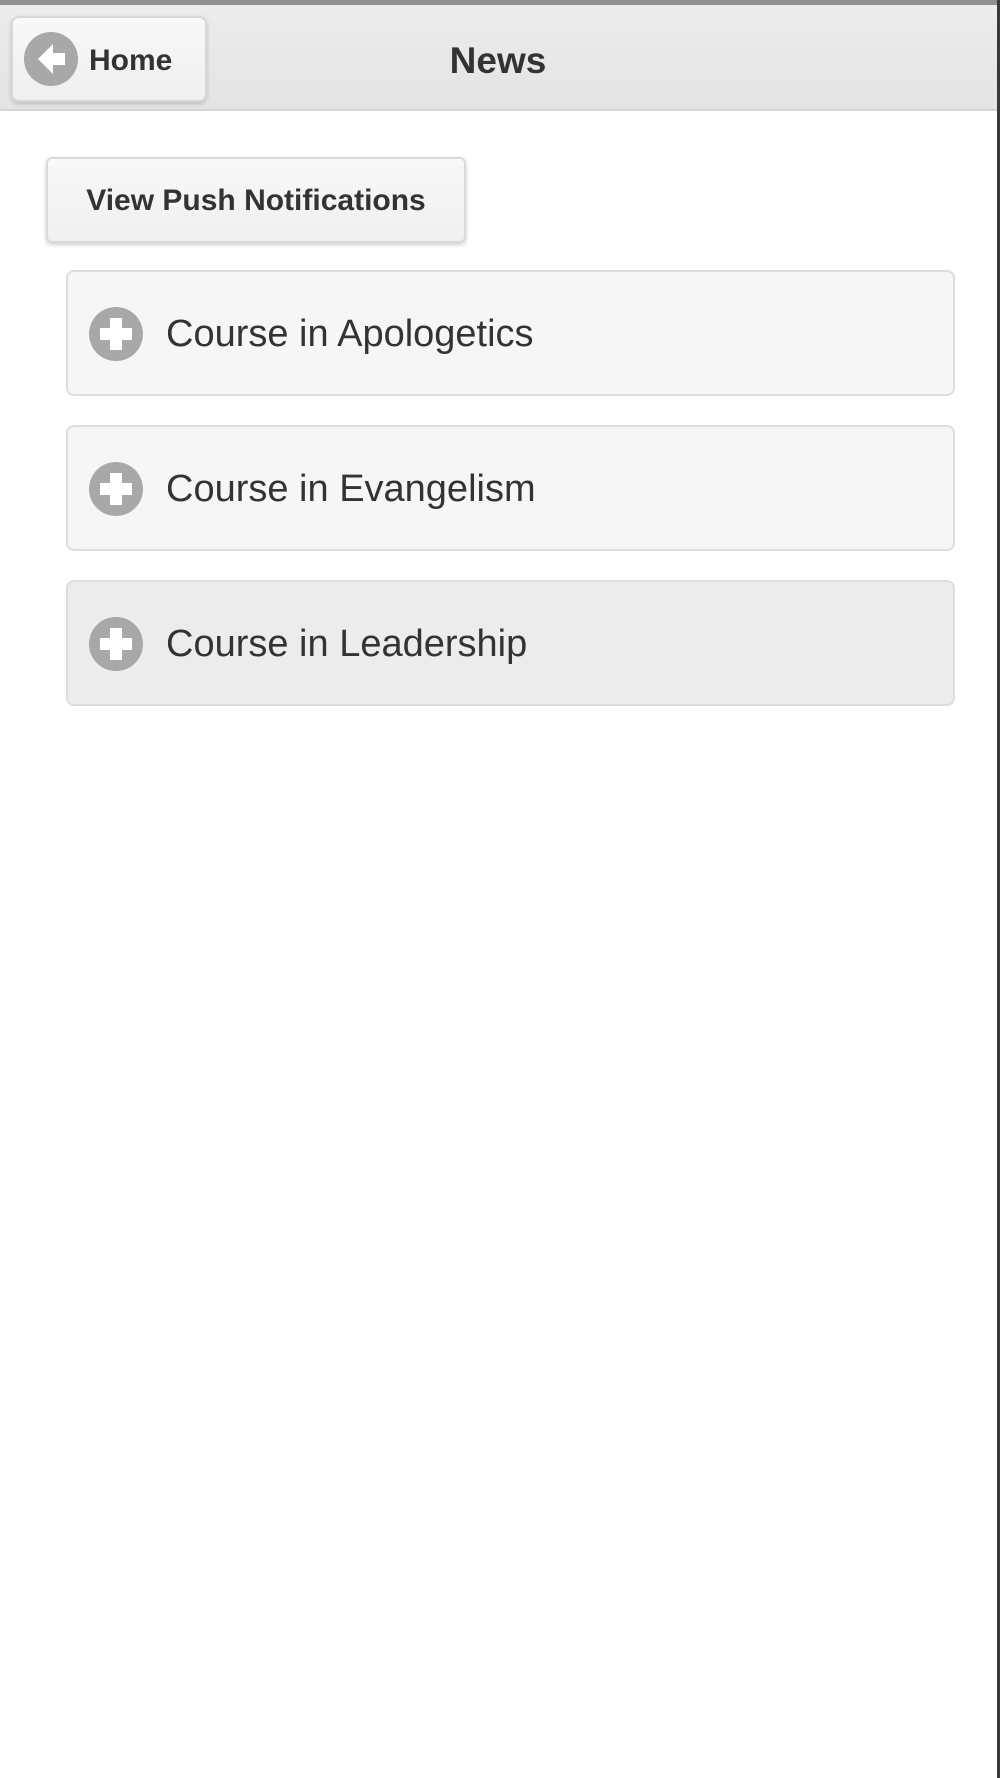  What do you see at coordinates (51, 59) in the screenshot?
I see `arrow-left-circle-icon` at bounding box center [51, 59].